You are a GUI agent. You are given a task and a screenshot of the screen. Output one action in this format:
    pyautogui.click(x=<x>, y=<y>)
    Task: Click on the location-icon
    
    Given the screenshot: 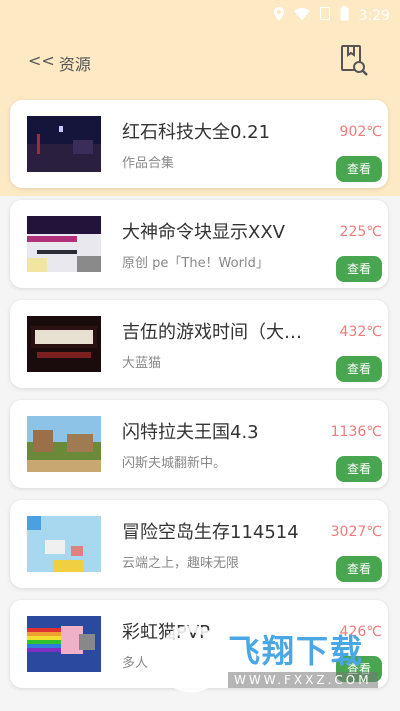 What is the action you would take?
    pyautogui.click(x=278, y=15)
    